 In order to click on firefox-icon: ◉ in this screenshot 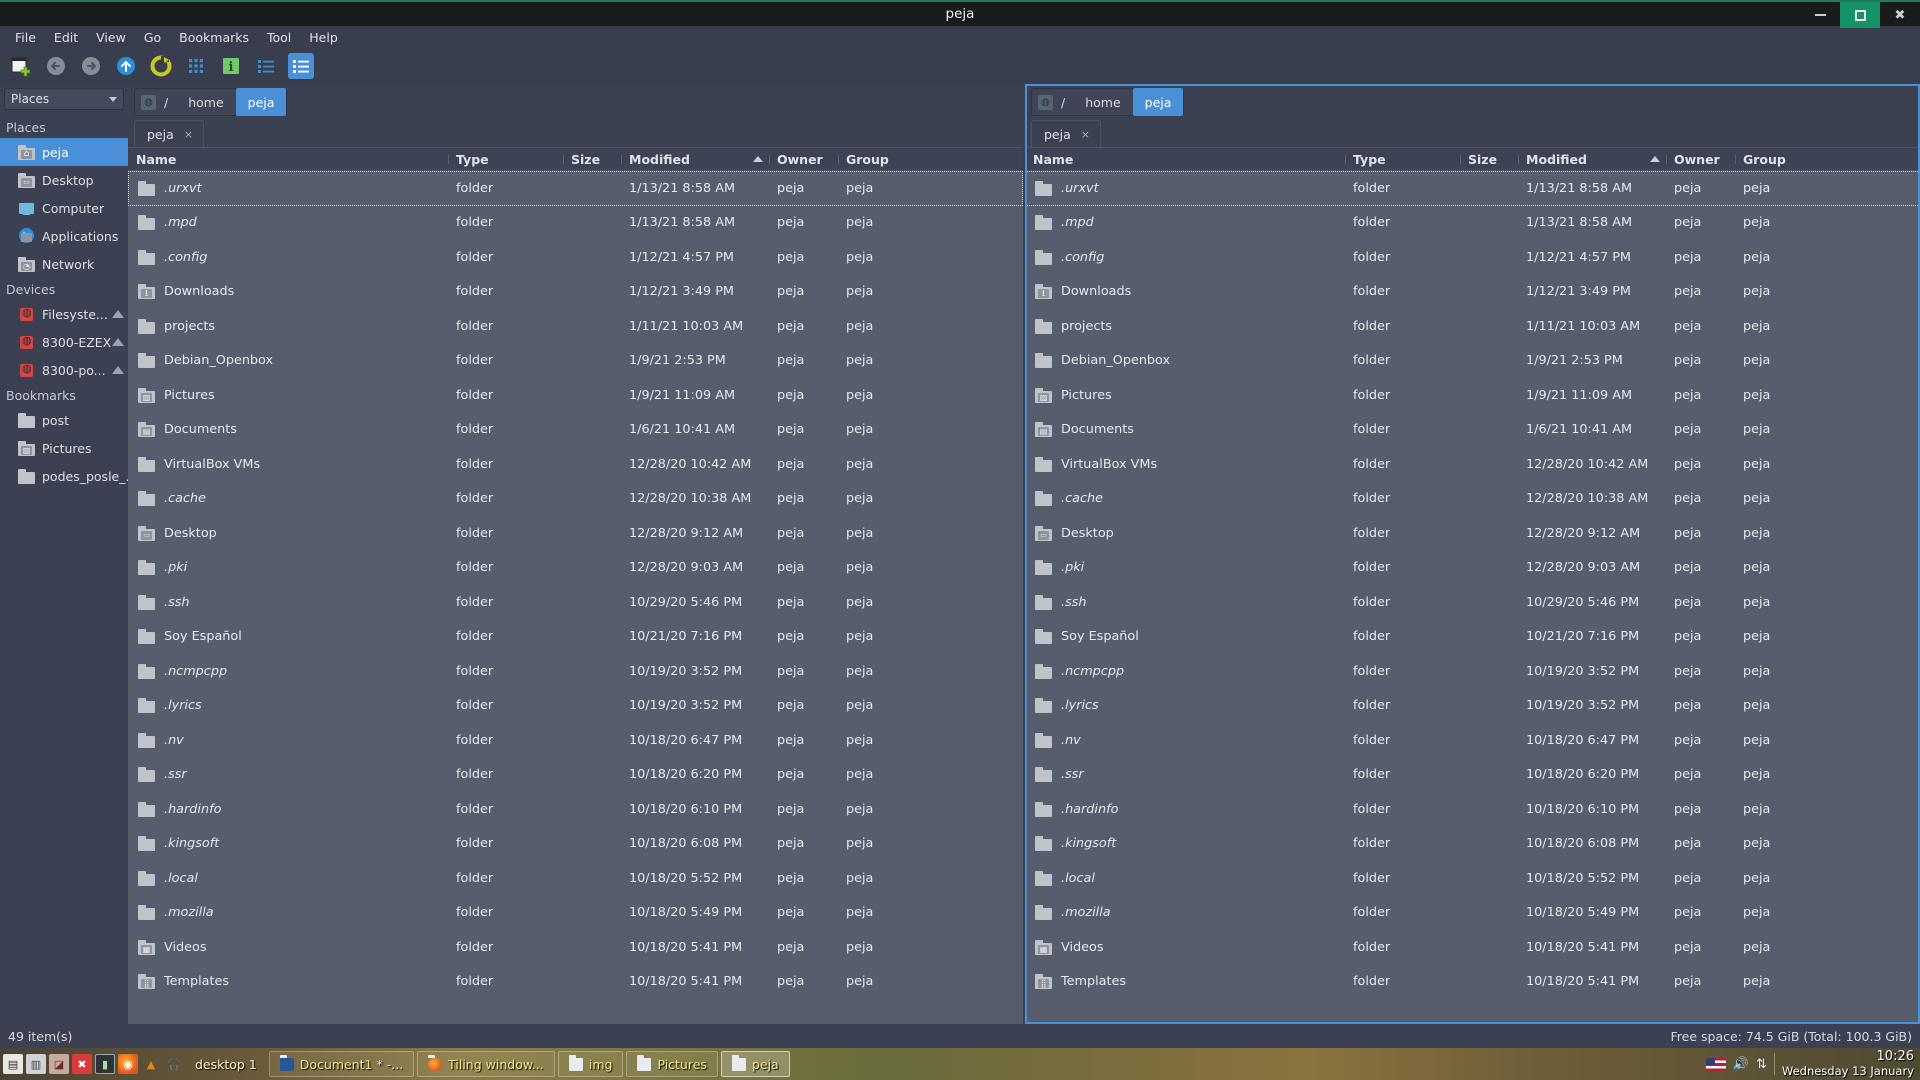, I will do `click(128, 1064)`.